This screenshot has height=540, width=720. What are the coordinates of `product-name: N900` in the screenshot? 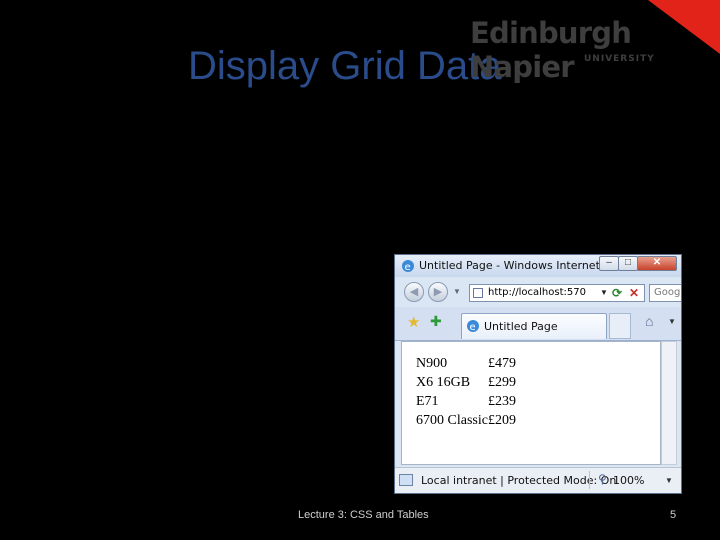 It's located at (432, 363).